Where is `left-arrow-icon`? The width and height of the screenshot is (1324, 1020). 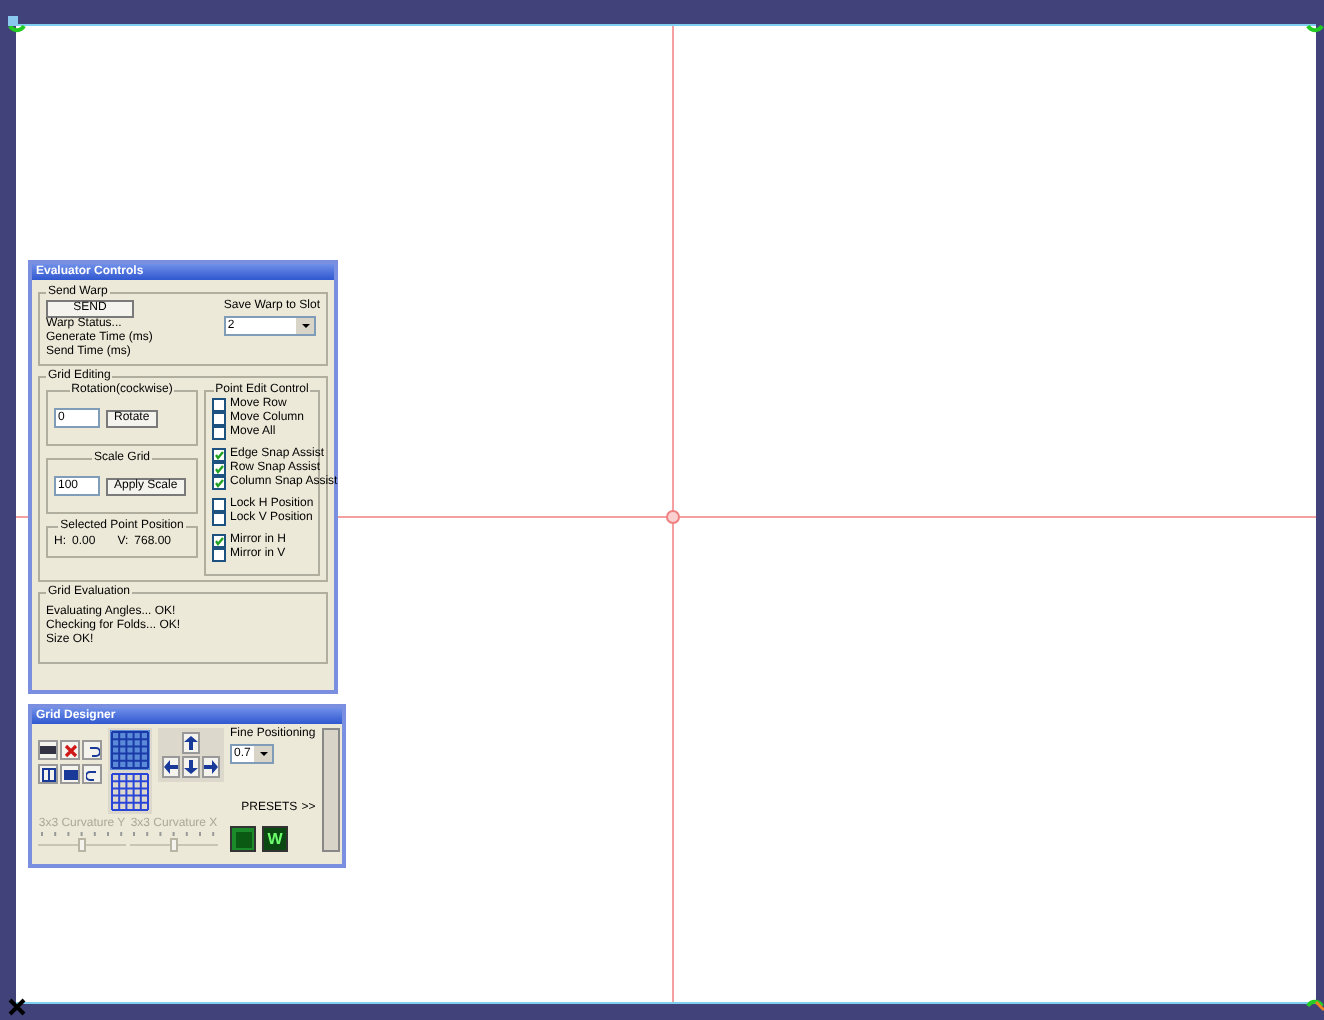 left-arrow-icon is located at coordinates (171, 767).